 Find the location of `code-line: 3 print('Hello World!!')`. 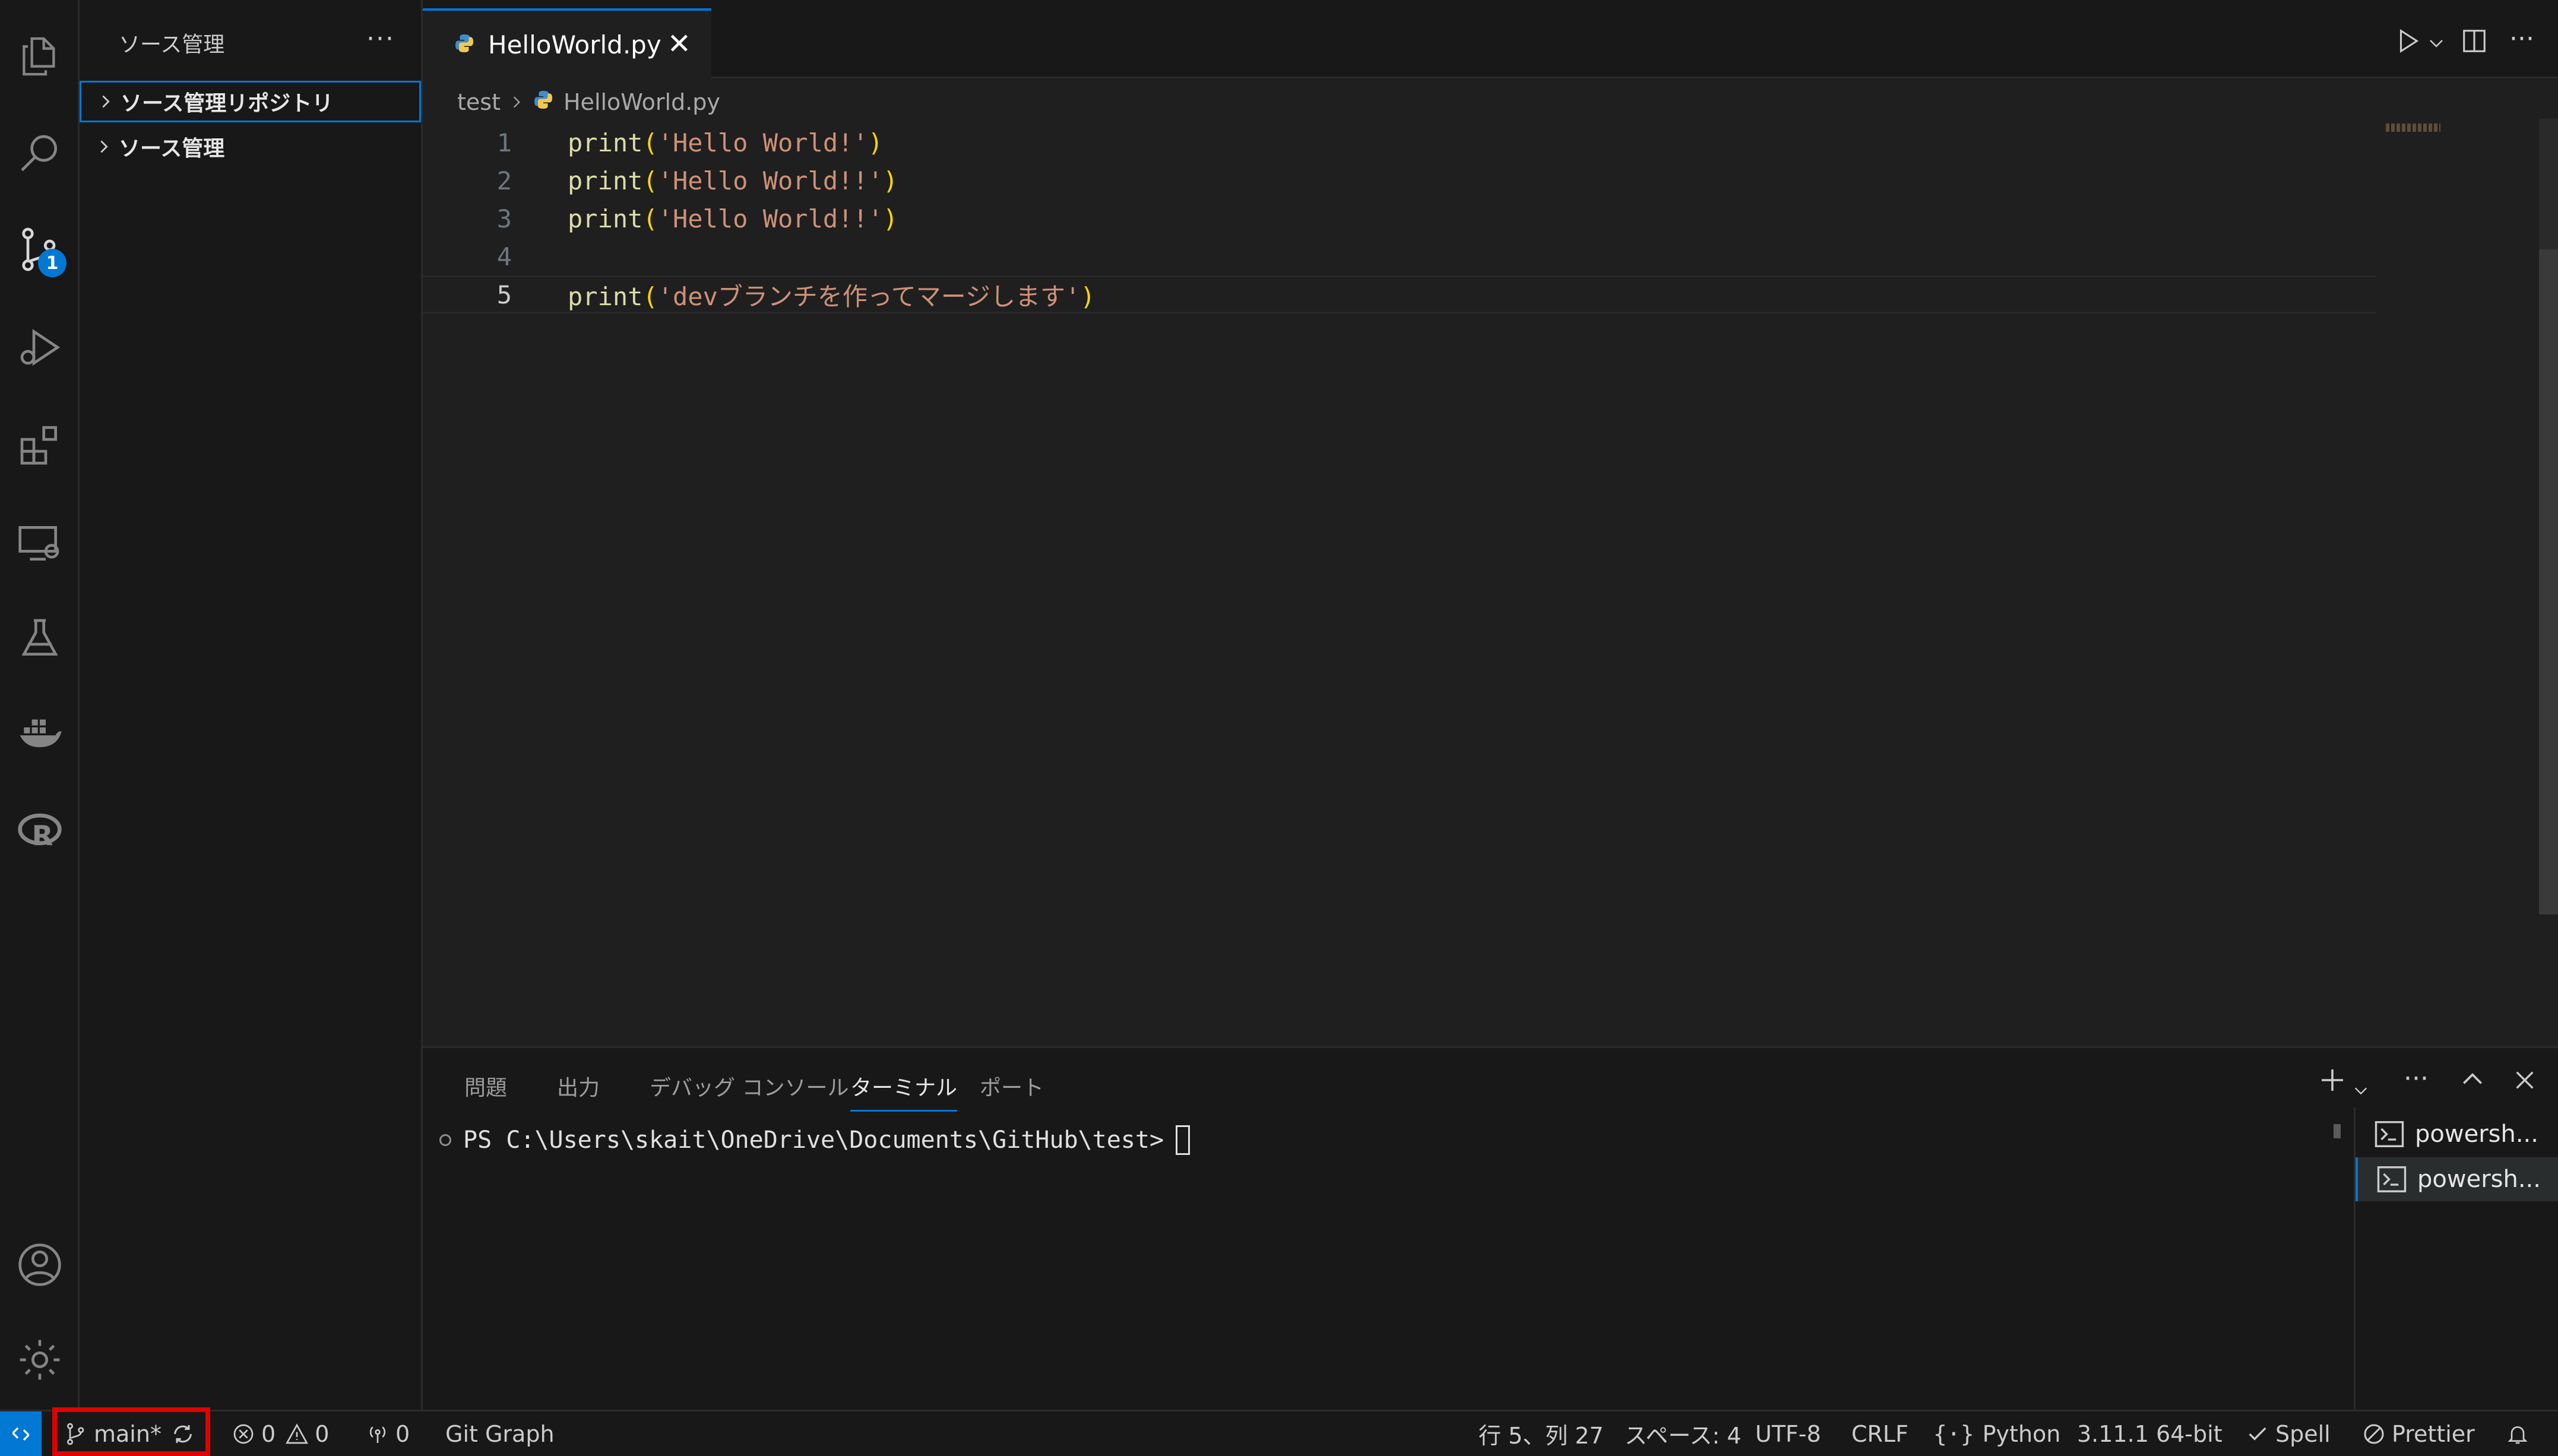

code-line: 3 print('Hello World!!') is located at coordinates (1399, 219).